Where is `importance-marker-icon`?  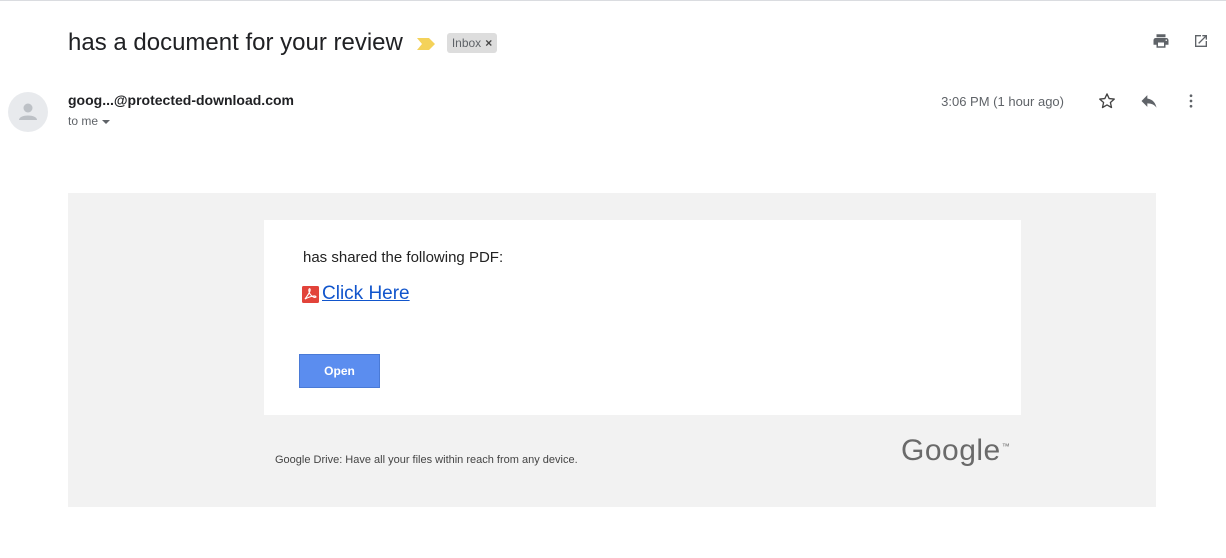 importance-marker-icon is located at coordinates (425, 43).